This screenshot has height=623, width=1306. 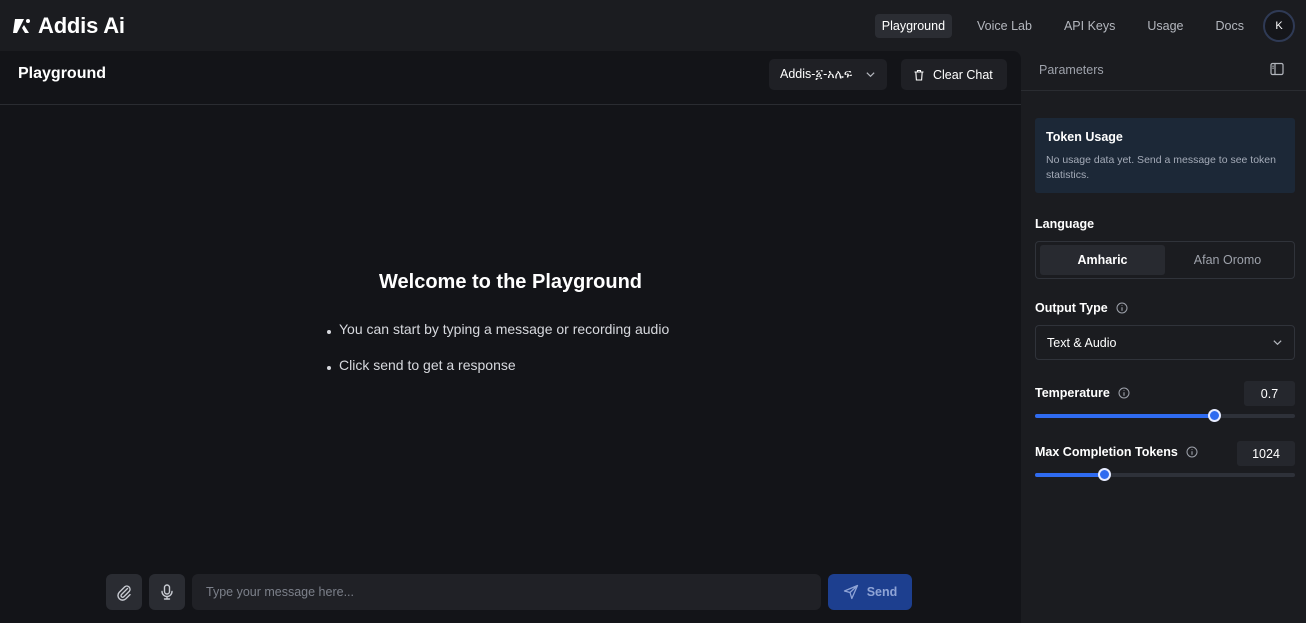 I want to click on page-title: Playground, so click(x=62, y=73).